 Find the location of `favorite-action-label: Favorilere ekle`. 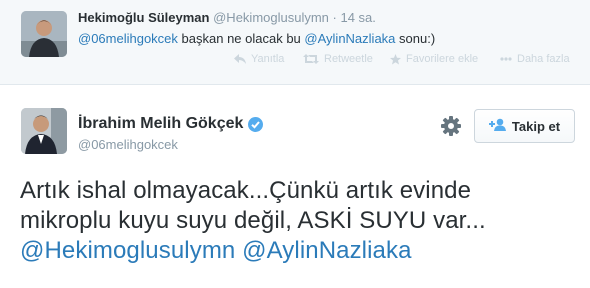

favorite-action-label: Favorilere ekle is located at coordinates (442, 59).